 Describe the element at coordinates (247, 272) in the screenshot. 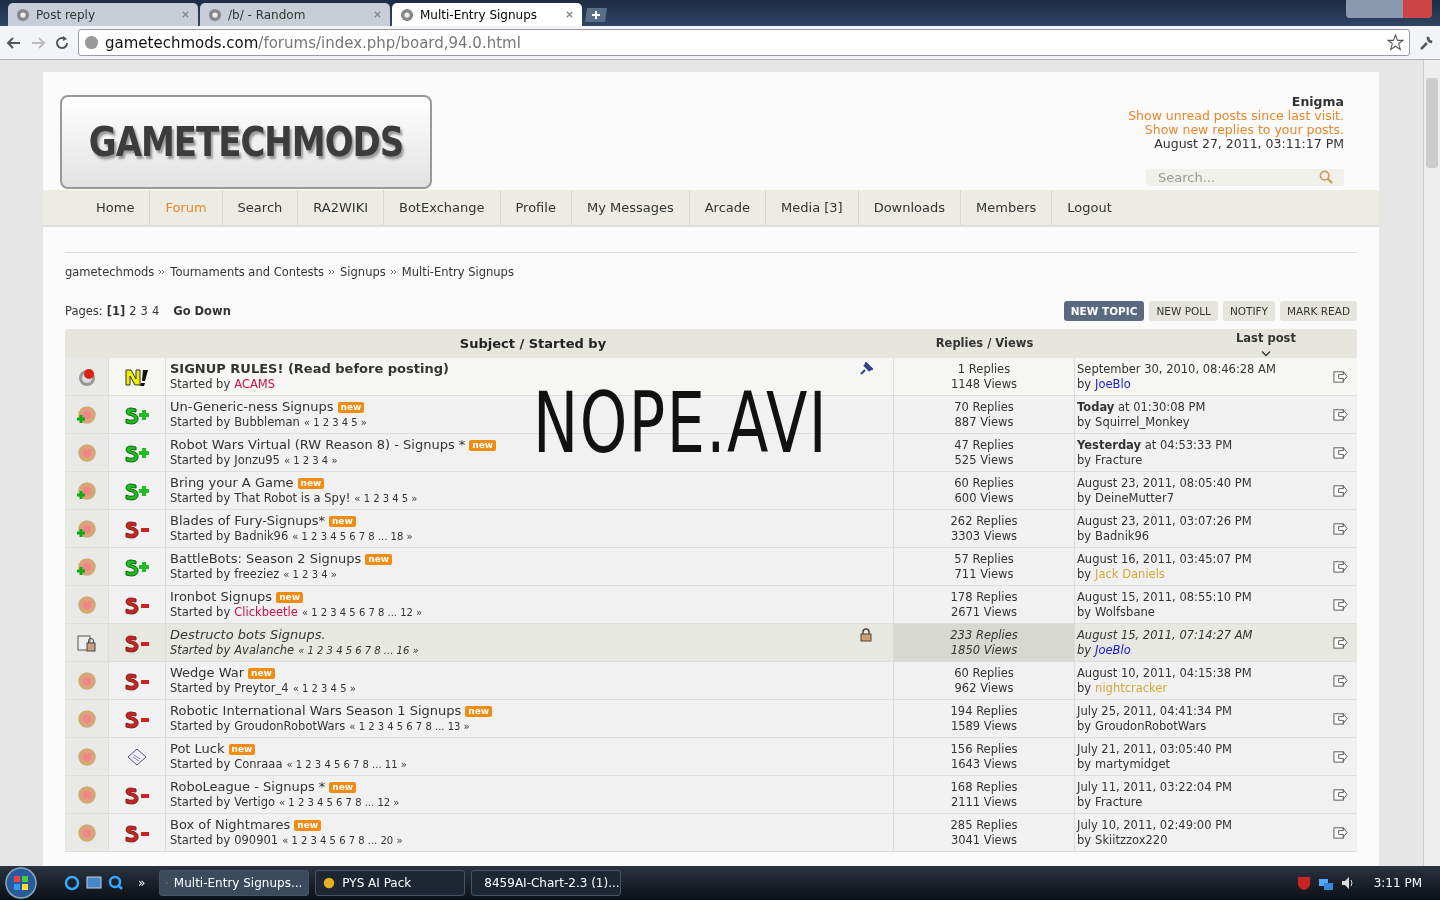

I see `breadcrumb-link: Tournaments and Contests` at that location.